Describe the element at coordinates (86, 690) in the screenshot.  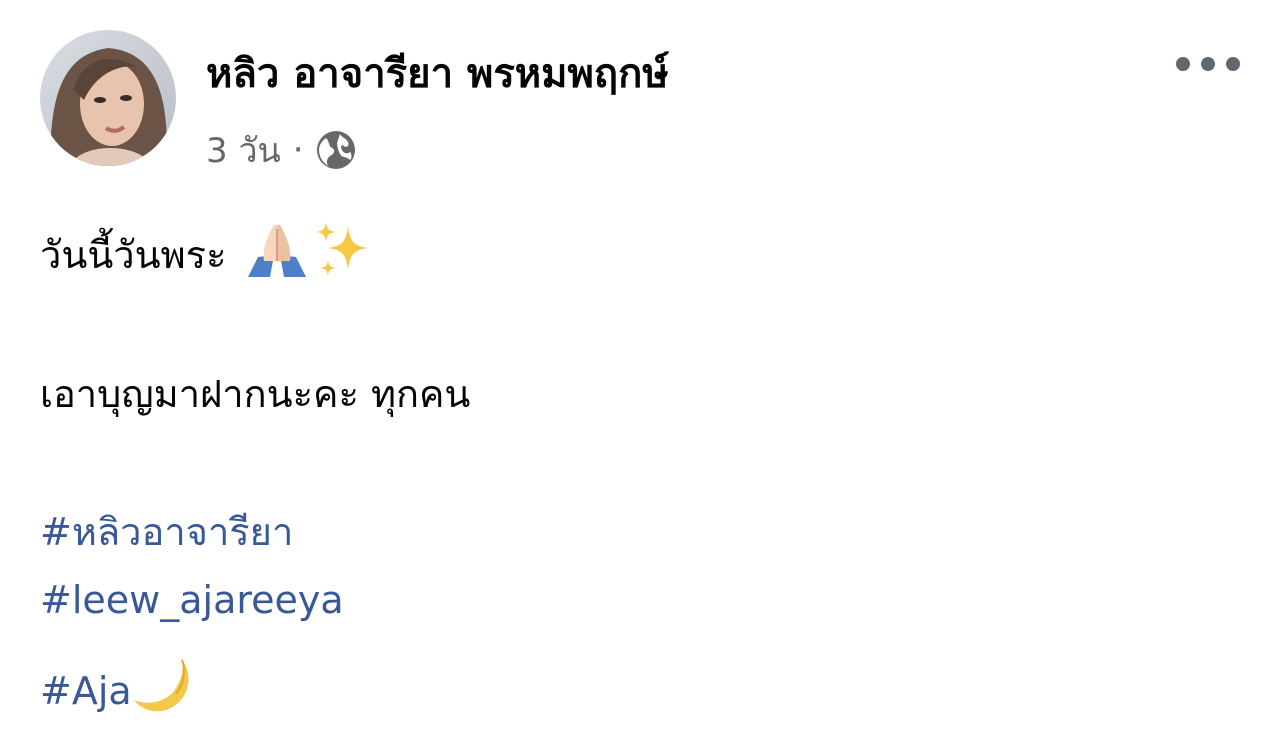
I see `hashtag-text: #Aja` at that location.